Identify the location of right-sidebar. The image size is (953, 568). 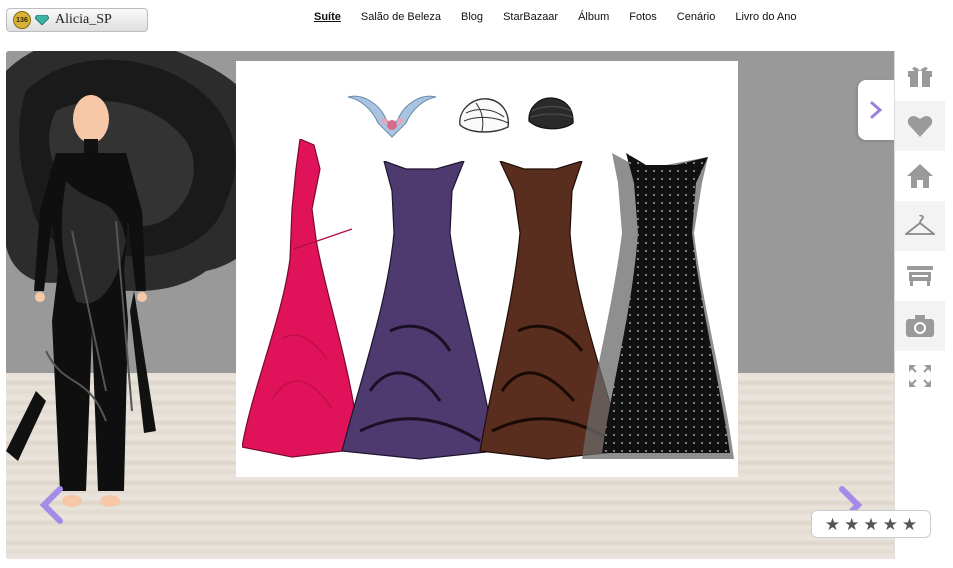
(919, 305).